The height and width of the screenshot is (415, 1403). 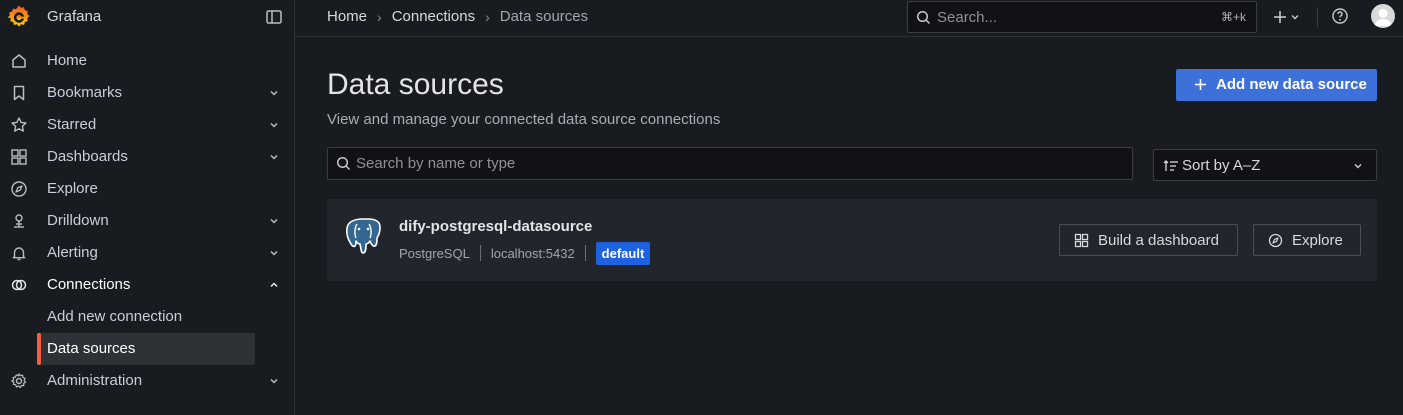 I want to click on user-avatar, so click(x=1383, y=16).